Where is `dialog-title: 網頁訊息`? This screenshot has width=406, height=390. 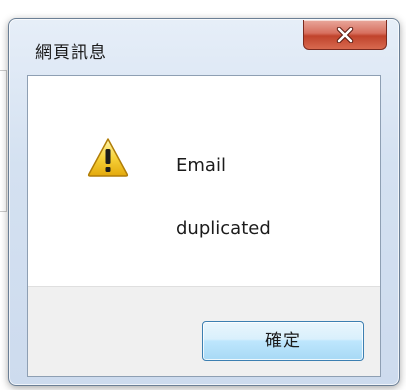
dialog-title: 網頁訊息 is located at coordinates (71, 53).